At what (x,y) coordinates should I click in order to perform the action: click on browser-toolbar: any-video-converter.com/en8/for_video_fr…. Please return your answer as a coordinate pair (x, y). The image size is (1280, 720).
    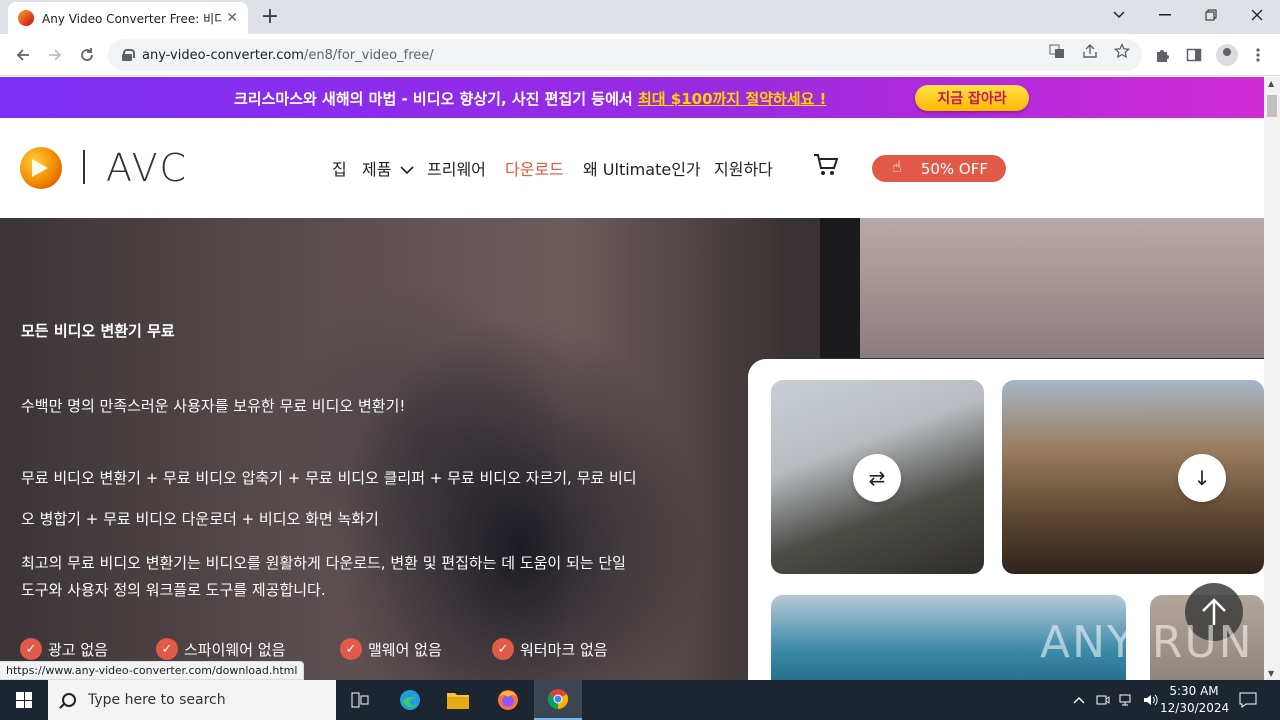
    Looking at the image, I should click on (640, 55).